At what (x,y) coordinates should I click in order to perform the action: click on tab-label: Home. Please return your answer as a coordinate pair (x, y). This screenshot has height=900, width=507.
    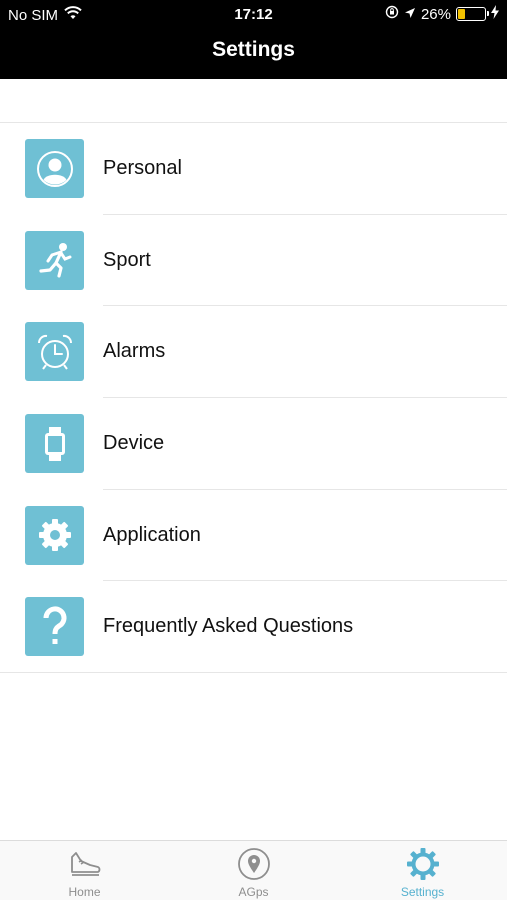
    Looking at the image, I should click on (84, 892).